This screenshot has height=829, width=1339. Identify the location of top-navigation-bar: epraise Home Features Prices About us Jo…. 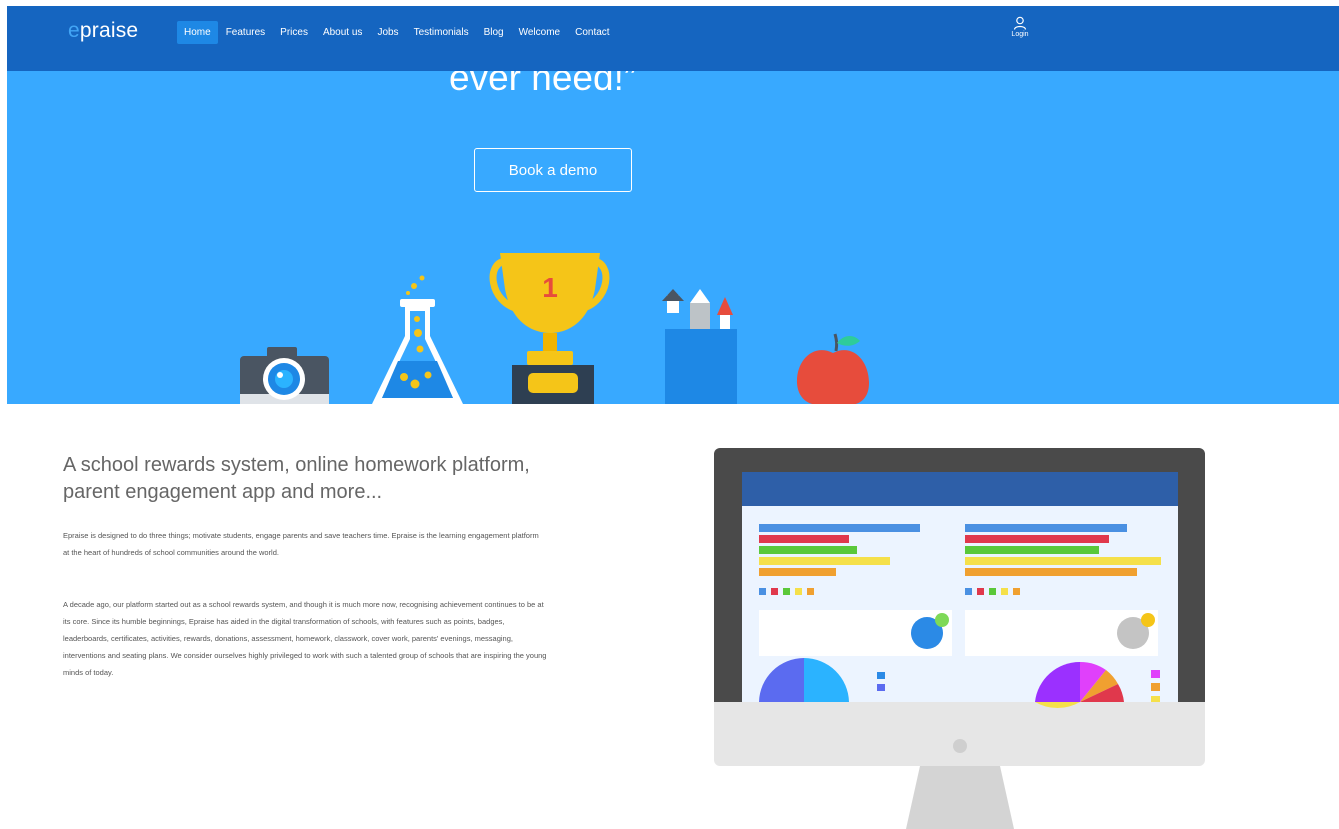
(673, 38).